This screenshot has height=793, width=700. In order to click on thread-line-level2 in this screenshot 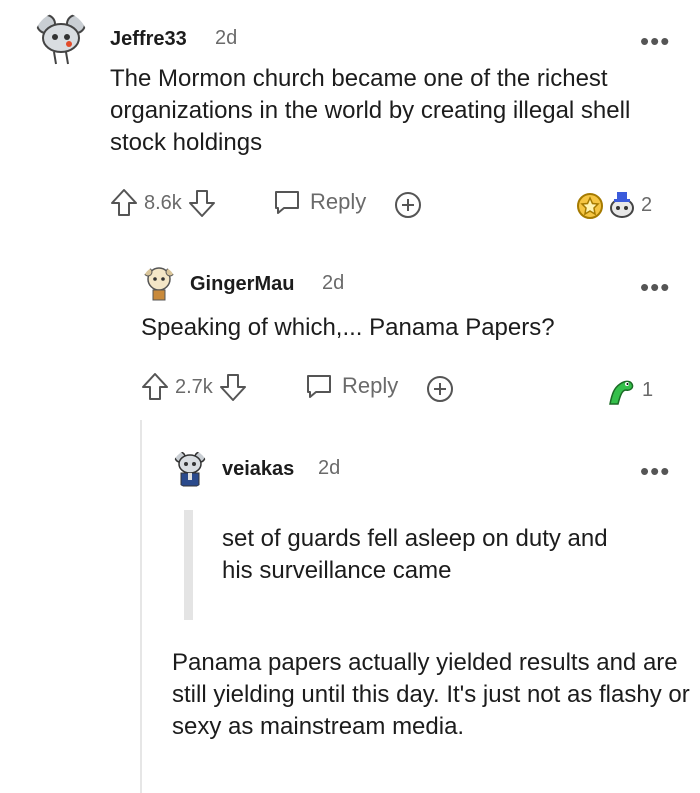, I will do `click(141, 606)`.